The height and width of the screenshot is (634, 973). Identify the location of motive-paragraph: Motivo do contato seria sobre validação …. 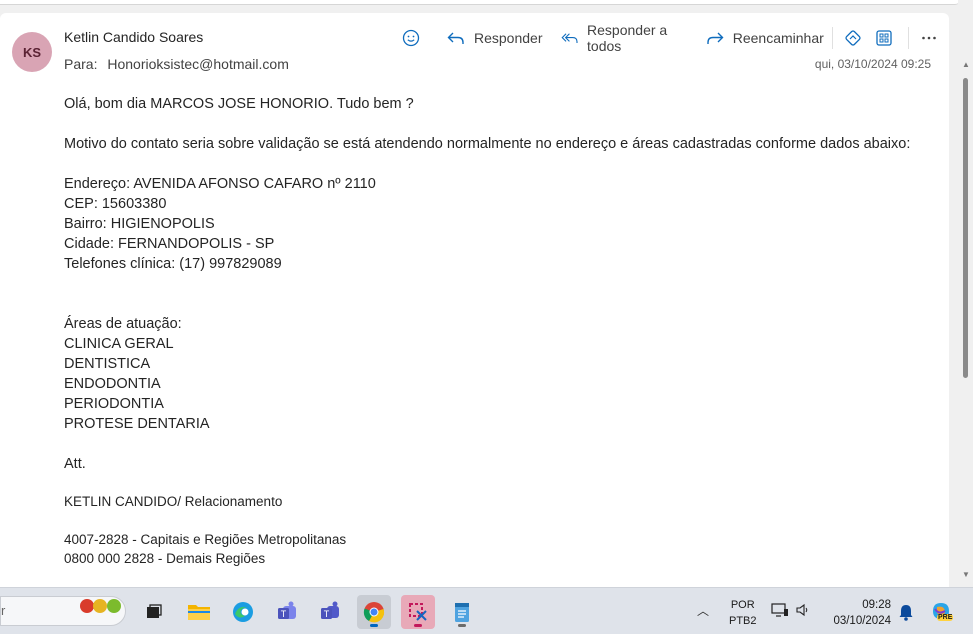
(487, 144).